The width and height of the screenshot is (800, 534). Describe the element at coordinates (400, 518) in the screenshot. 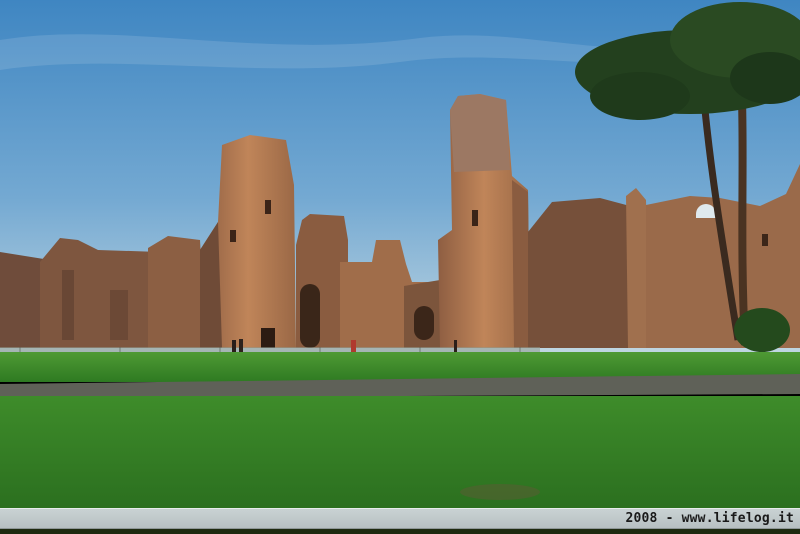

I see `watermark-strip: 2008 - www.lifelog.it` at that location.